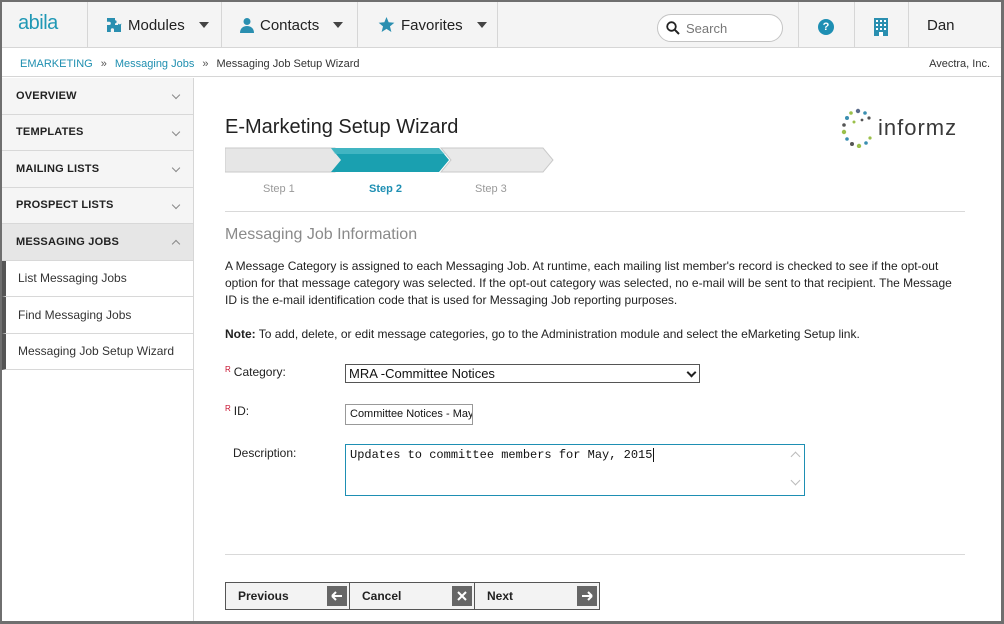  What do you see at coordinates (68, 241) in the screenshot?
I see `sidebar-item-label: MESSAGING JOBS` at bounding box center [68, 241].